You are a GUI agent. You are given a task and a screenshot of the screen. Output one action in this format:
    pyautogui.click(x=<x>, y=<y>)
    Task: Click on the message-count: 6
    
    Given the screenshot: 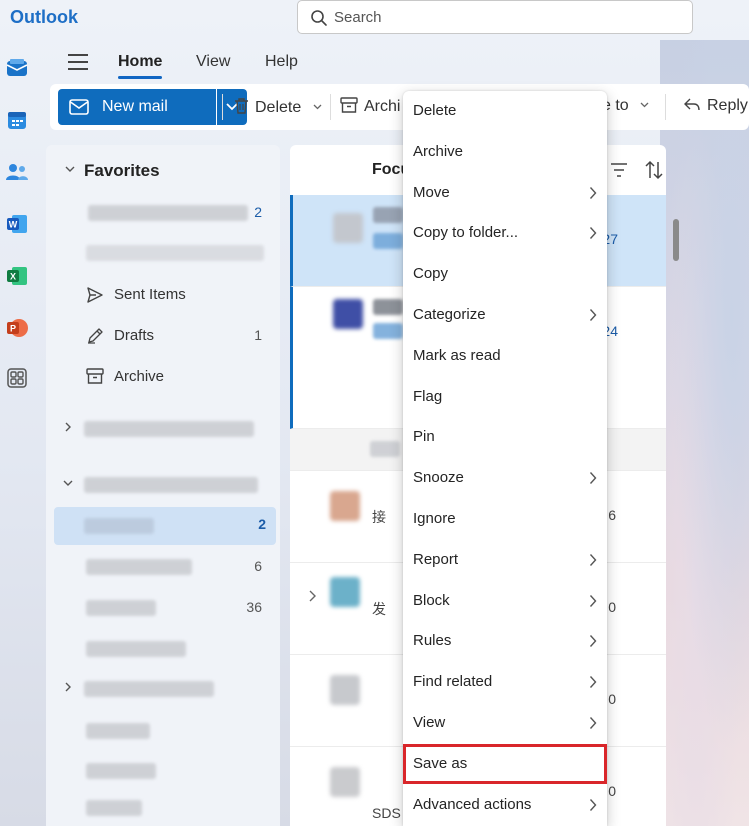 What is the action you would take?
    pyautogui.click(x=612, y=515)
    